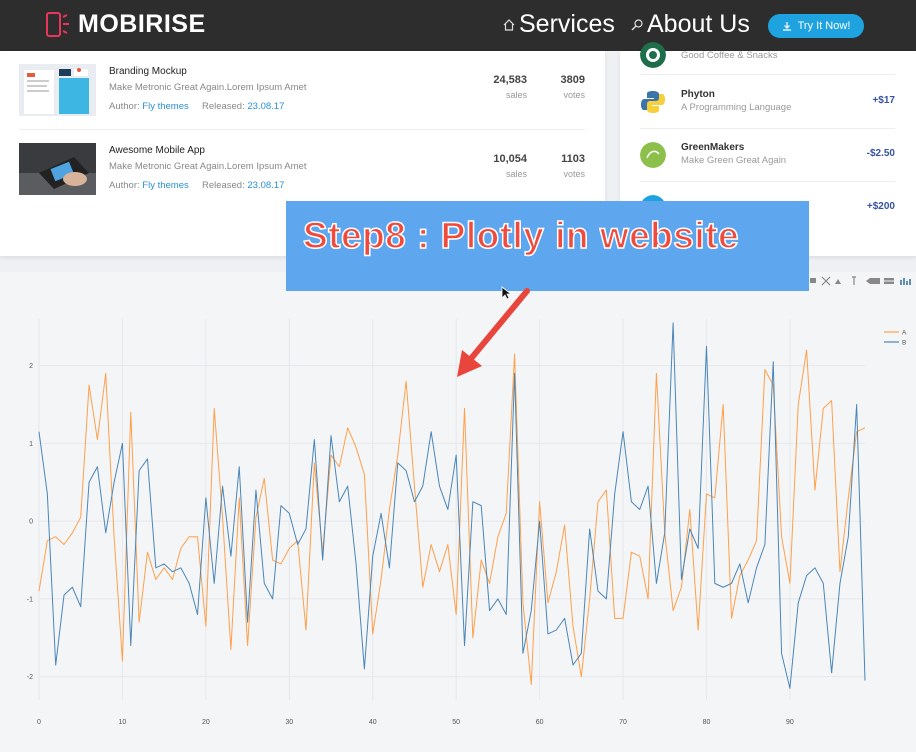  Describe the element at coordinates (698, 94) in the screenshot. I see `vendor-name: Phyton` at that location.